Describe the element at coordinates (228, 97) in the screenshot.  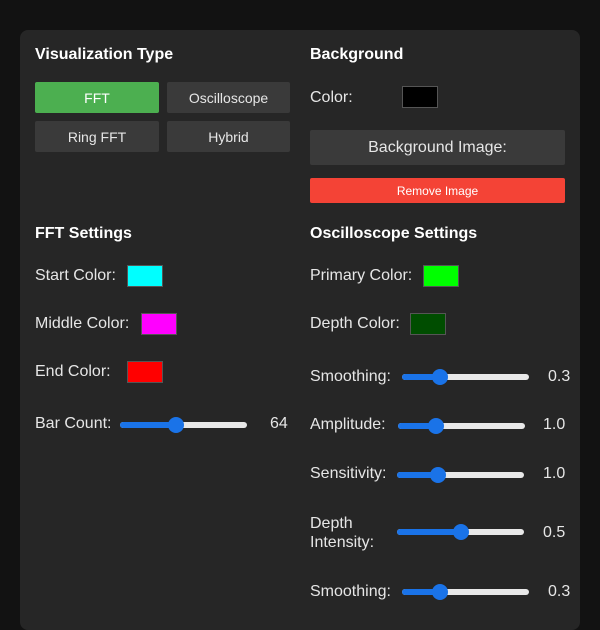
I see `viz-oscilloscope-button: Oscilloscope` at that location.